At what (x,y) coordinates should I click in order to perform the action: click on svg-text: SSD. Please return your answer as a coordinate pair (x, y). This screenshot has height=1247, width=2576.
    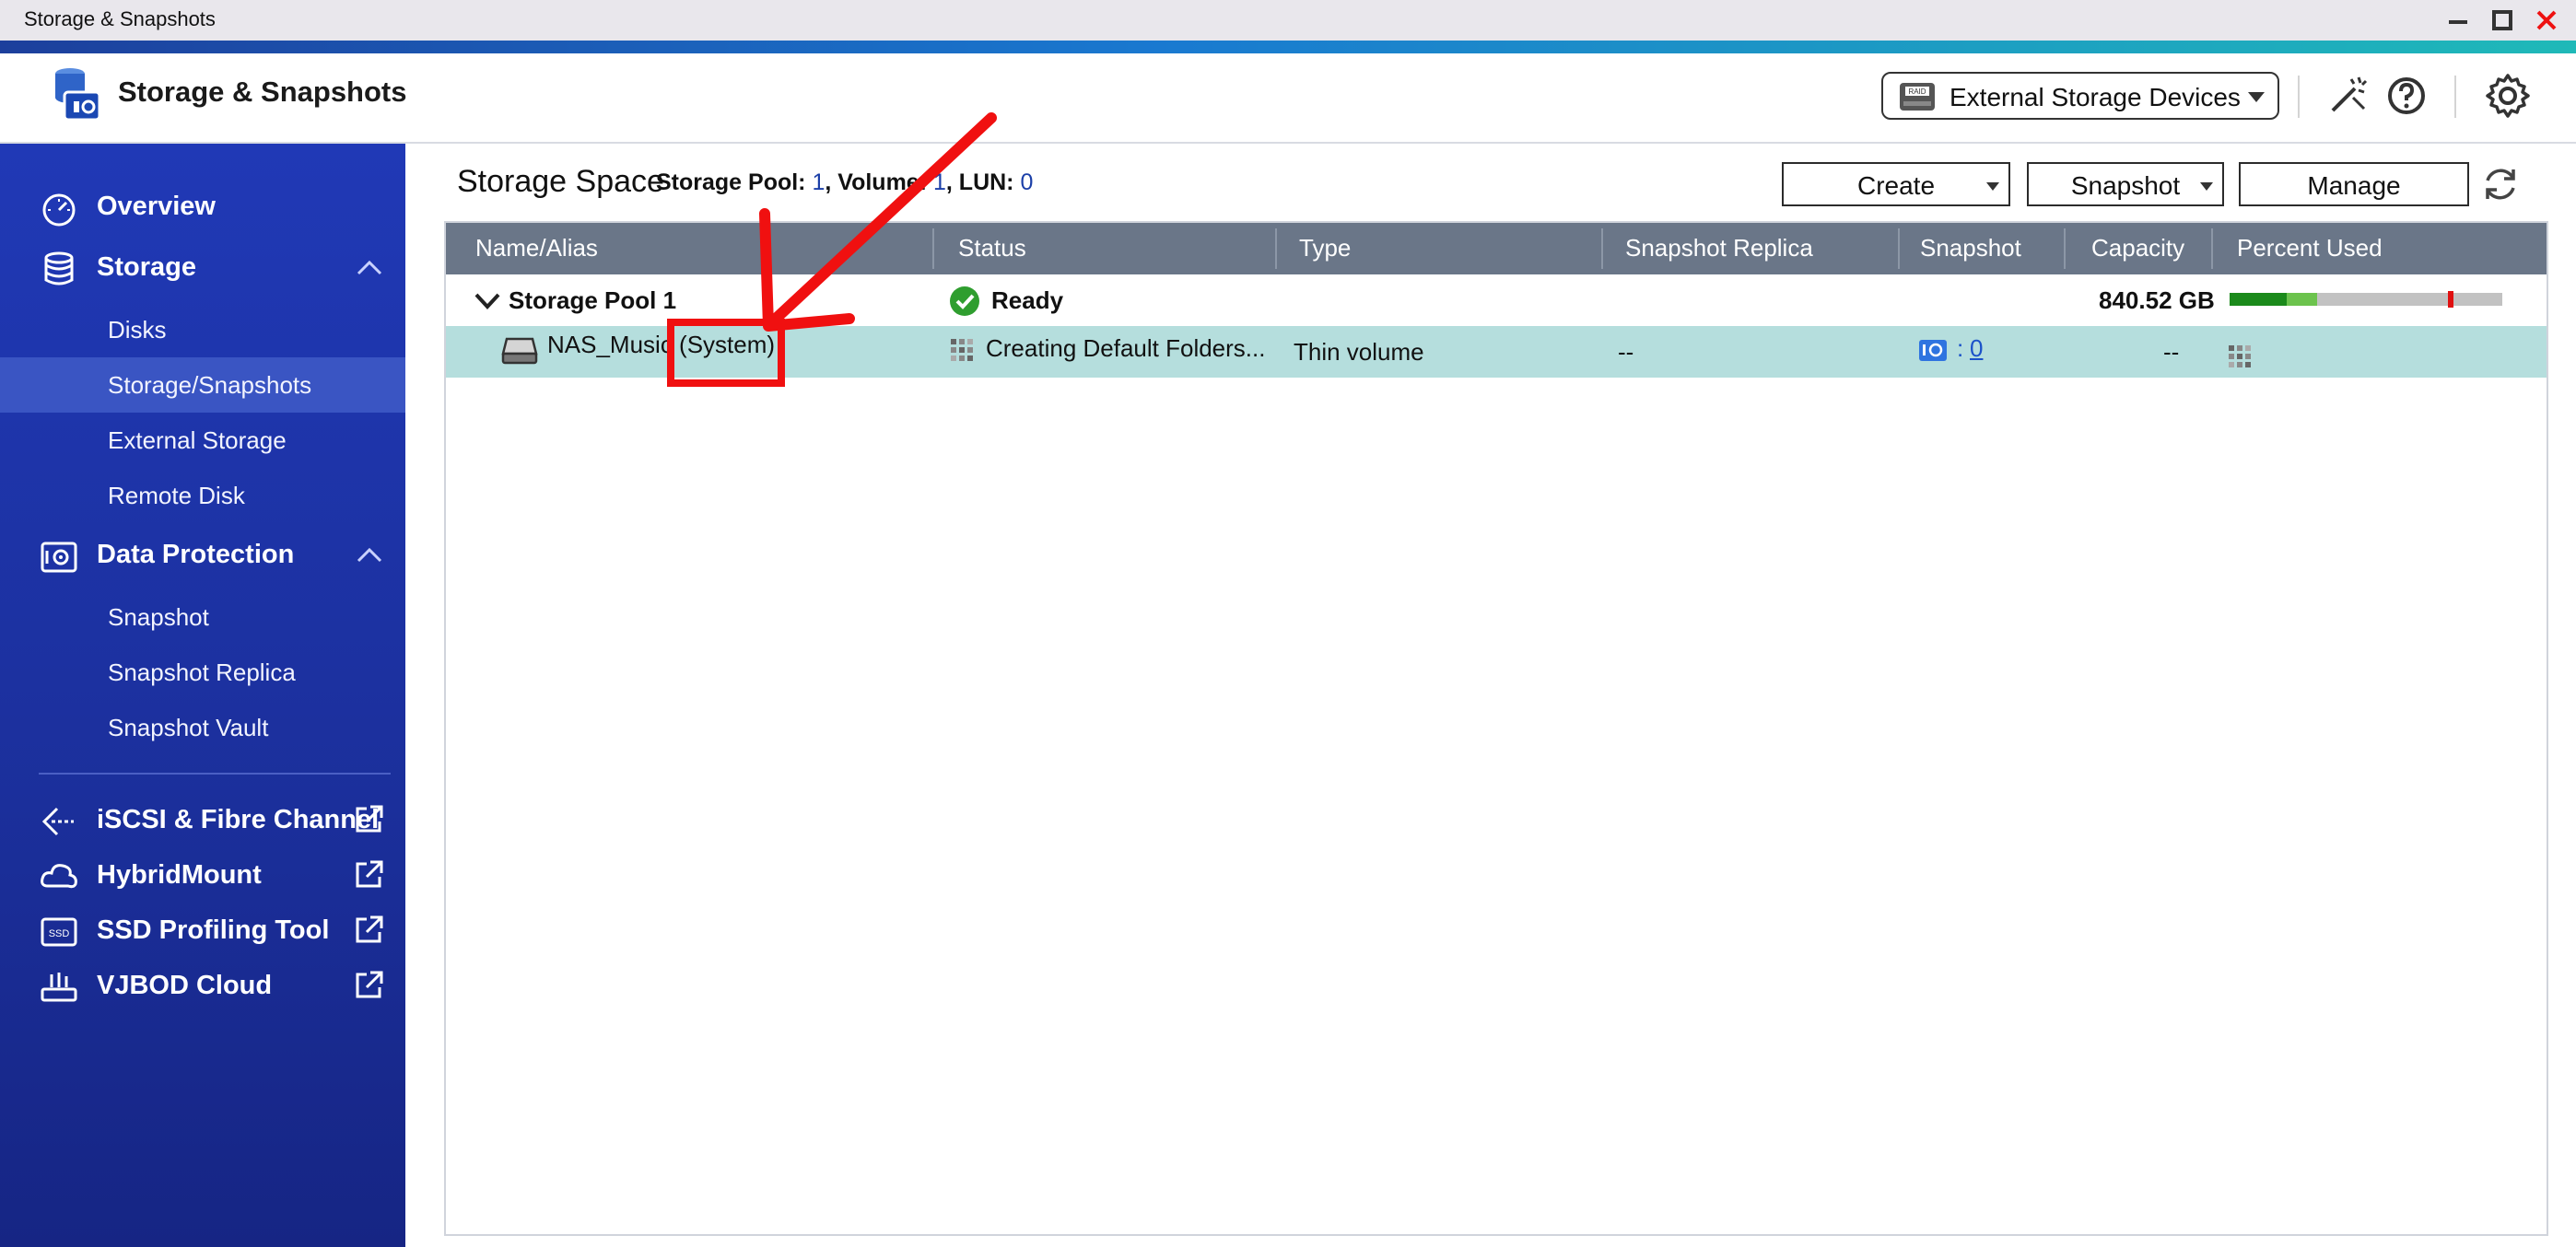
    Looking at the image, I should click on (60, 934).